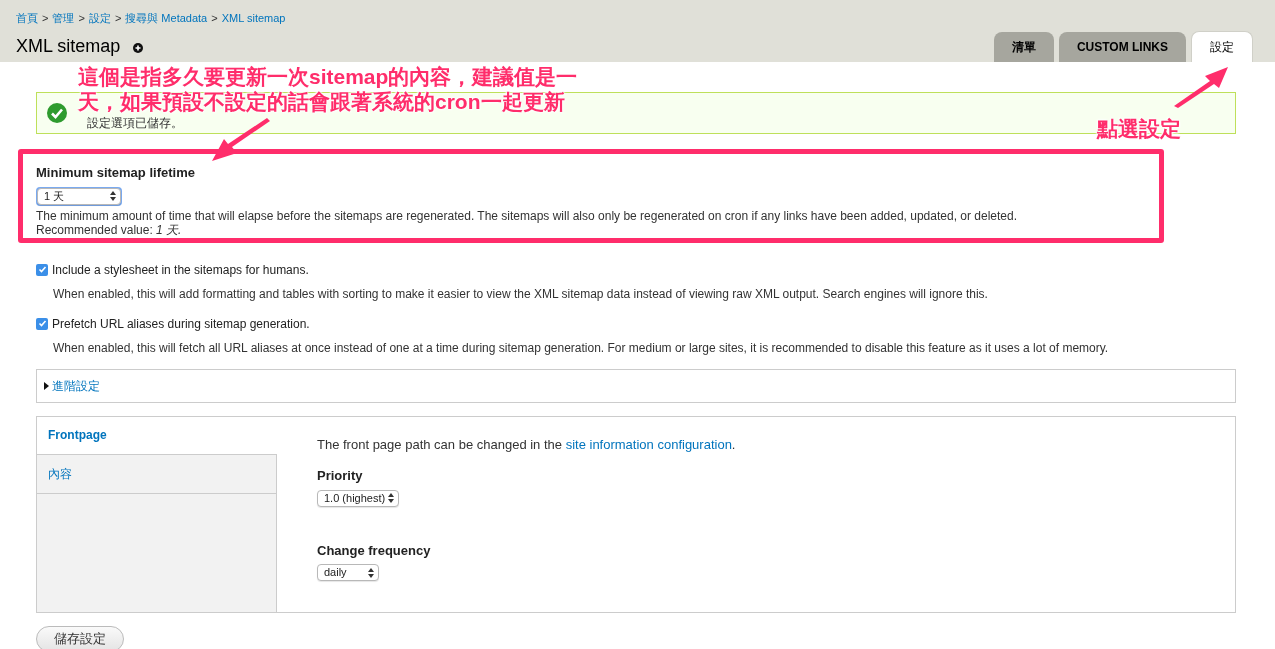 The width and height of the screenshot is (1275, 649). What do you see at coordinates (99, 18) in the screenshot?
I see `breadcrumb-link: 設定` at bounding box center [99, 18].